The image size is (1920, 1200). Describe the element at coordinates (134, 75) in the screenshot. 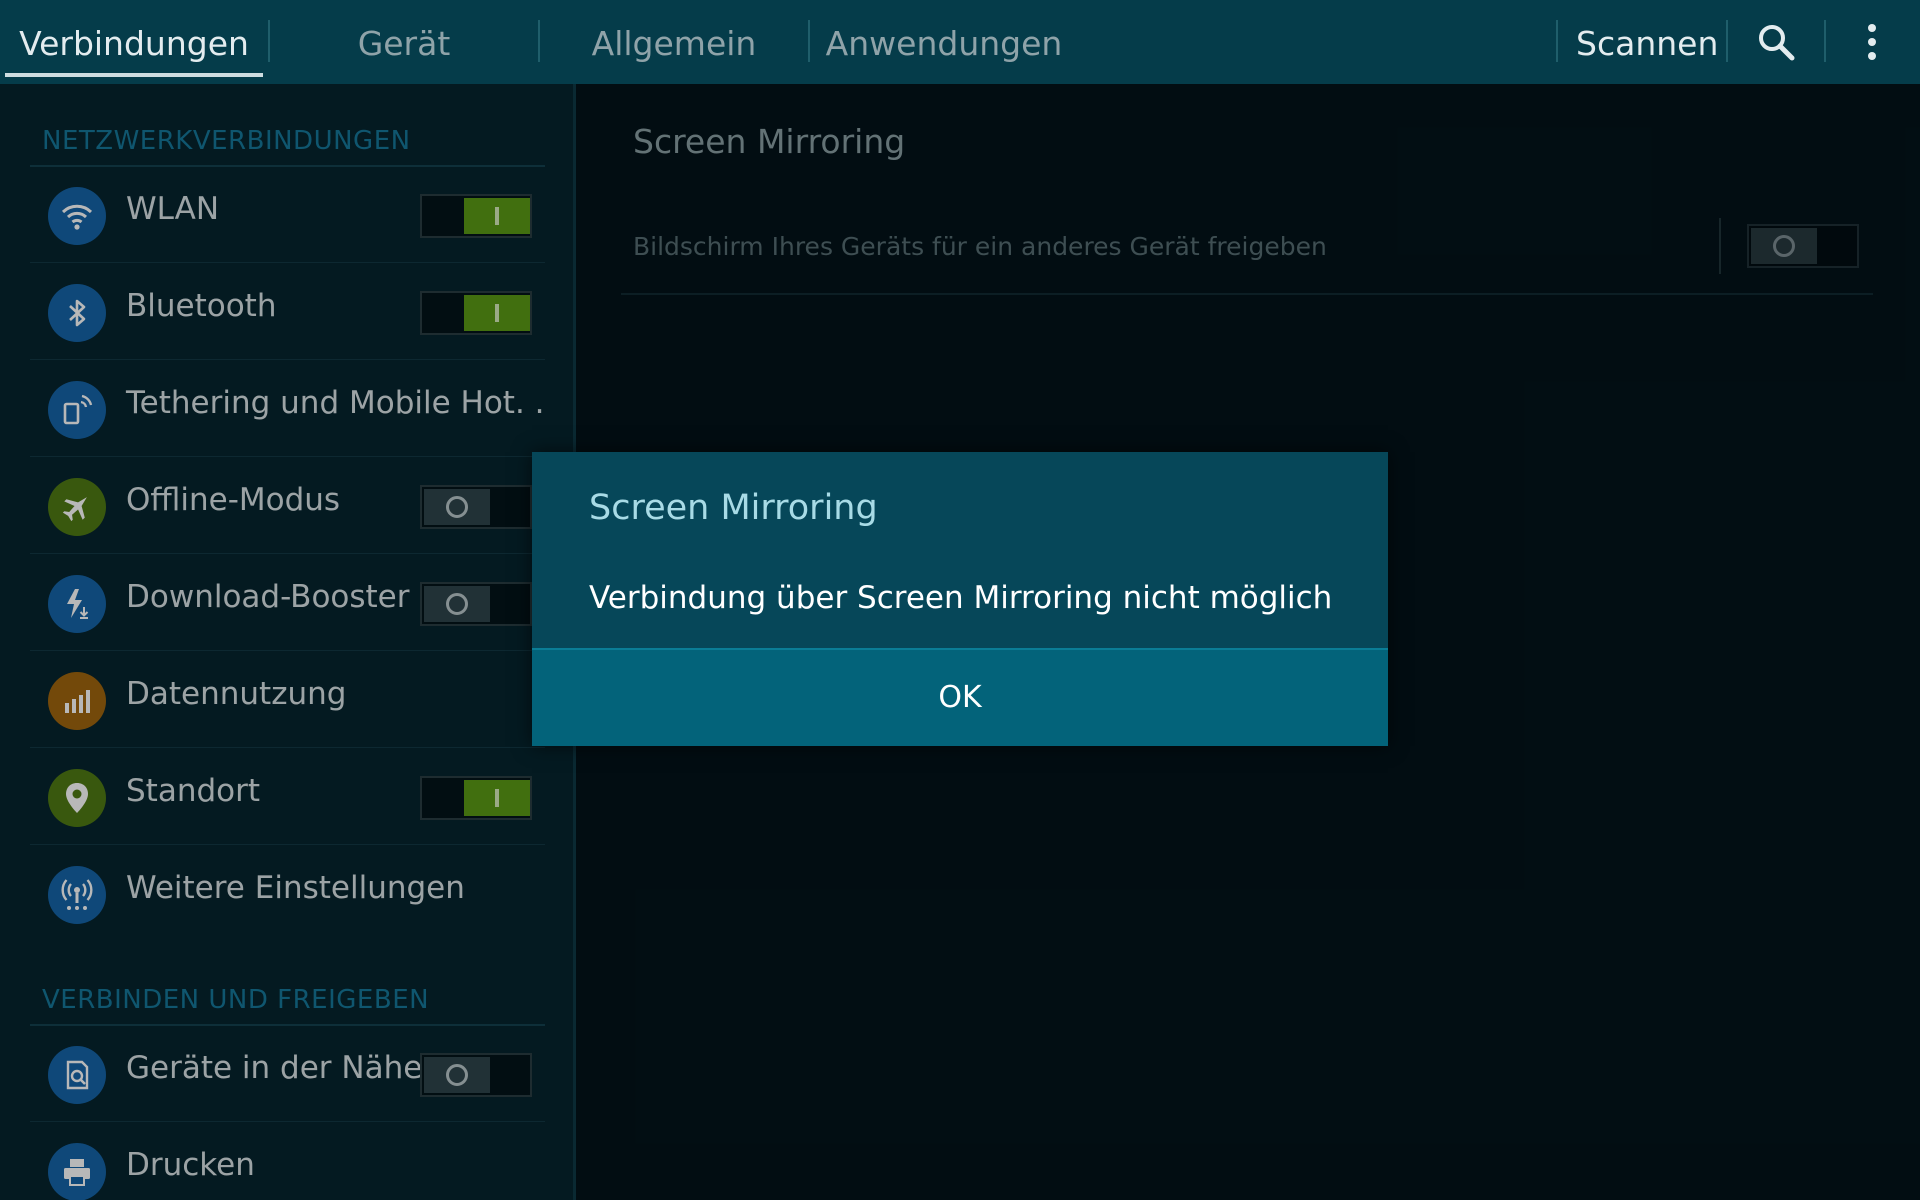

I see `active-tab-indicator` at that location.